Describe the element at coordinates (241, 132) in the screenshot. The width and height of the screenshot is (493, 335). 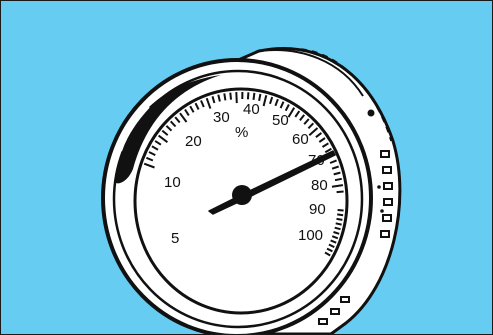
I see `unit-label: %` at that location.